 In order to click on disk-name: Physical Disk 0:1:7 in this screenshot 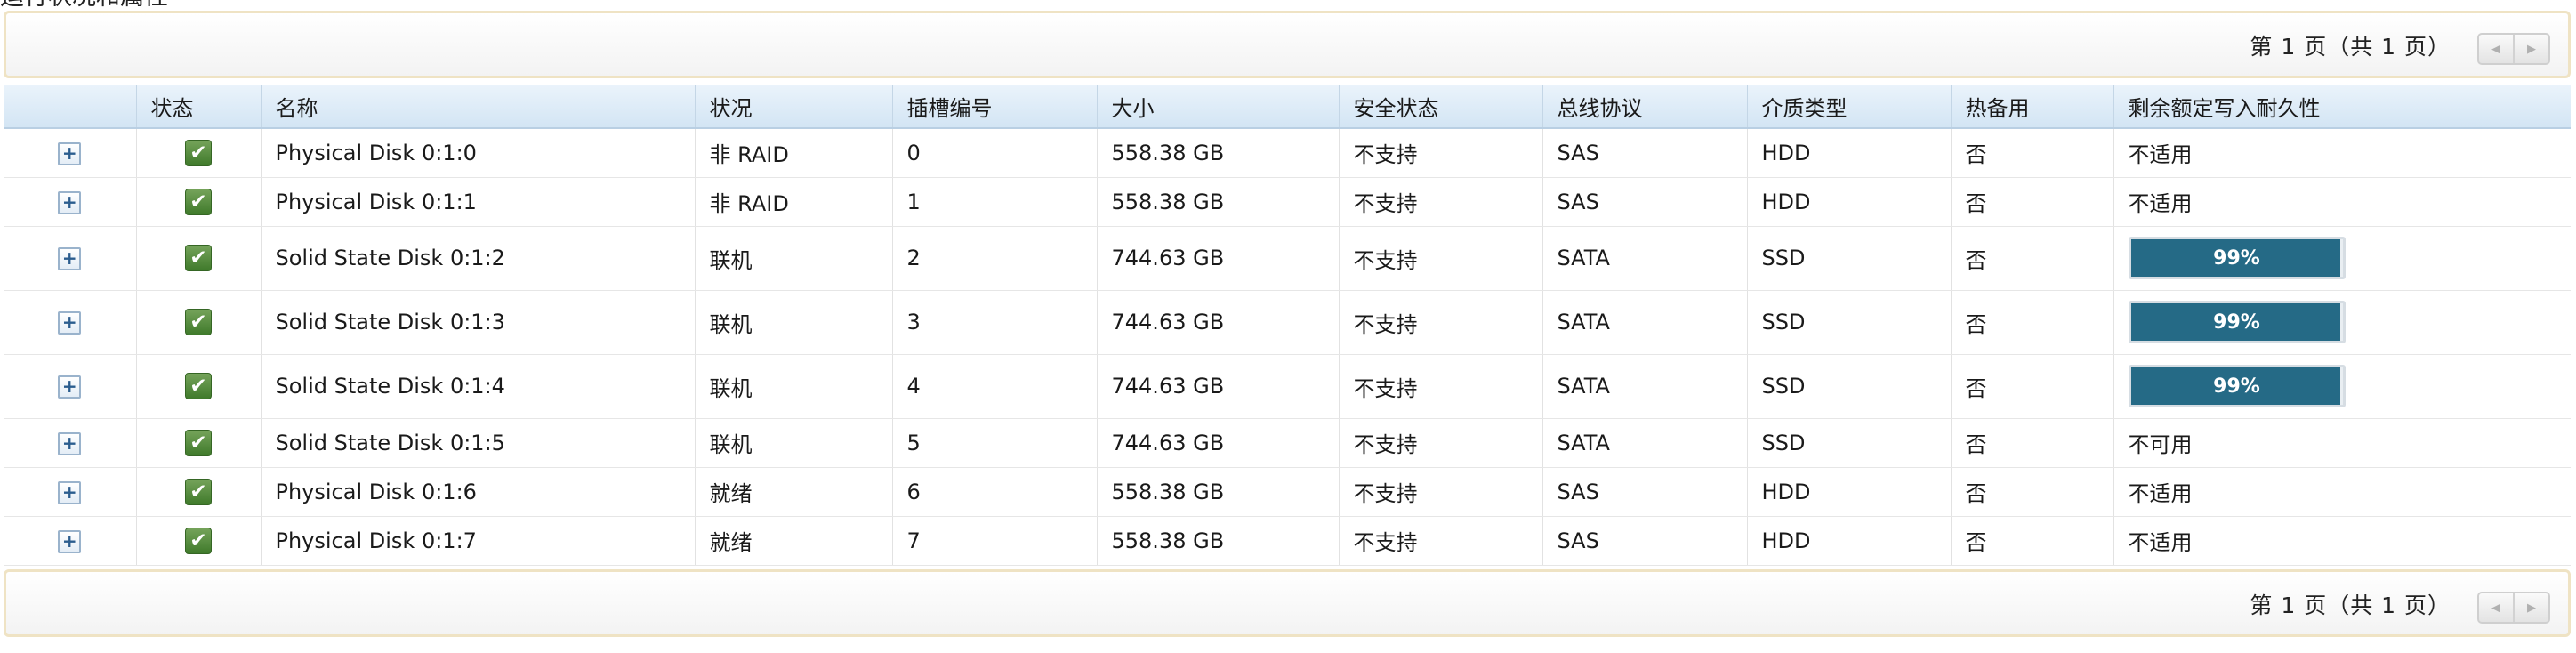, I will do `click(477, 541)`.